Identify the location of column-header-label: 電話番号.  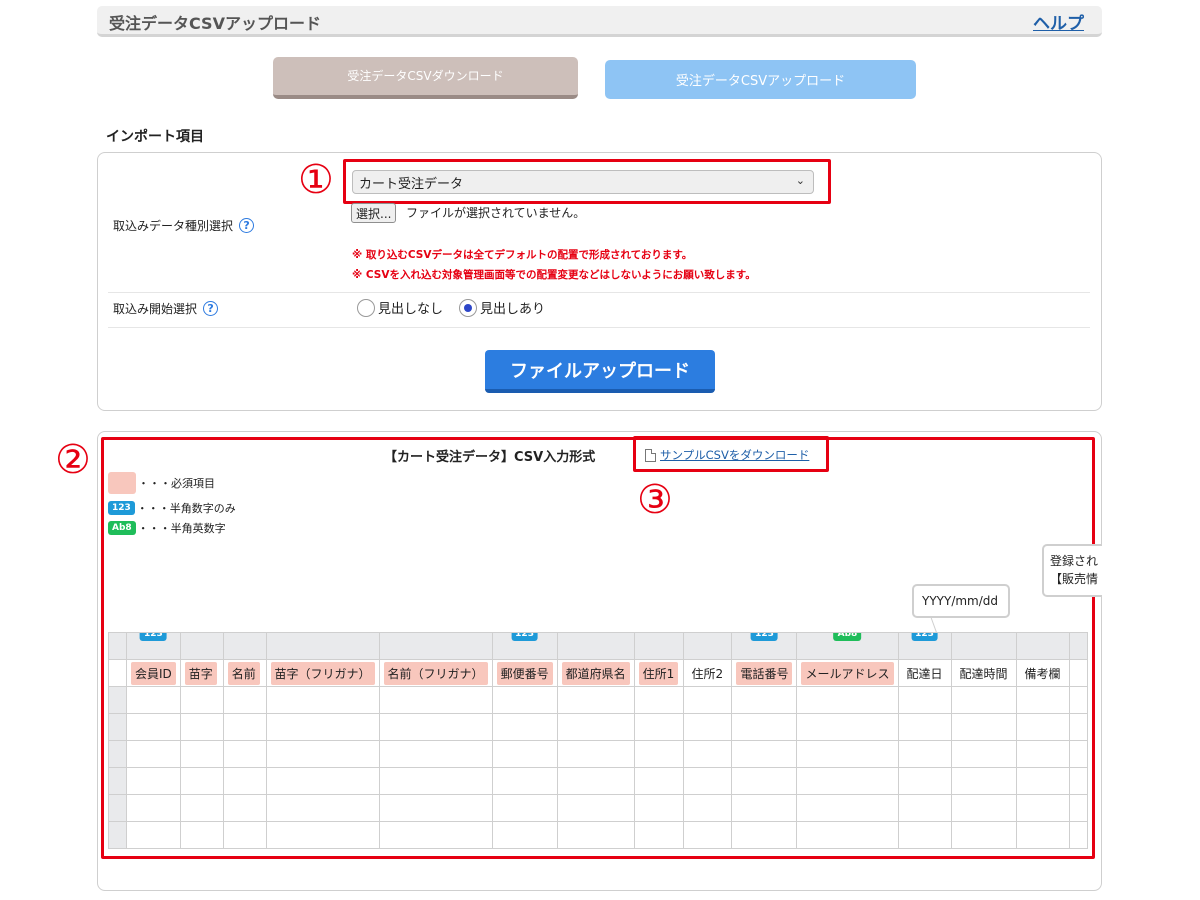
(764, 673).